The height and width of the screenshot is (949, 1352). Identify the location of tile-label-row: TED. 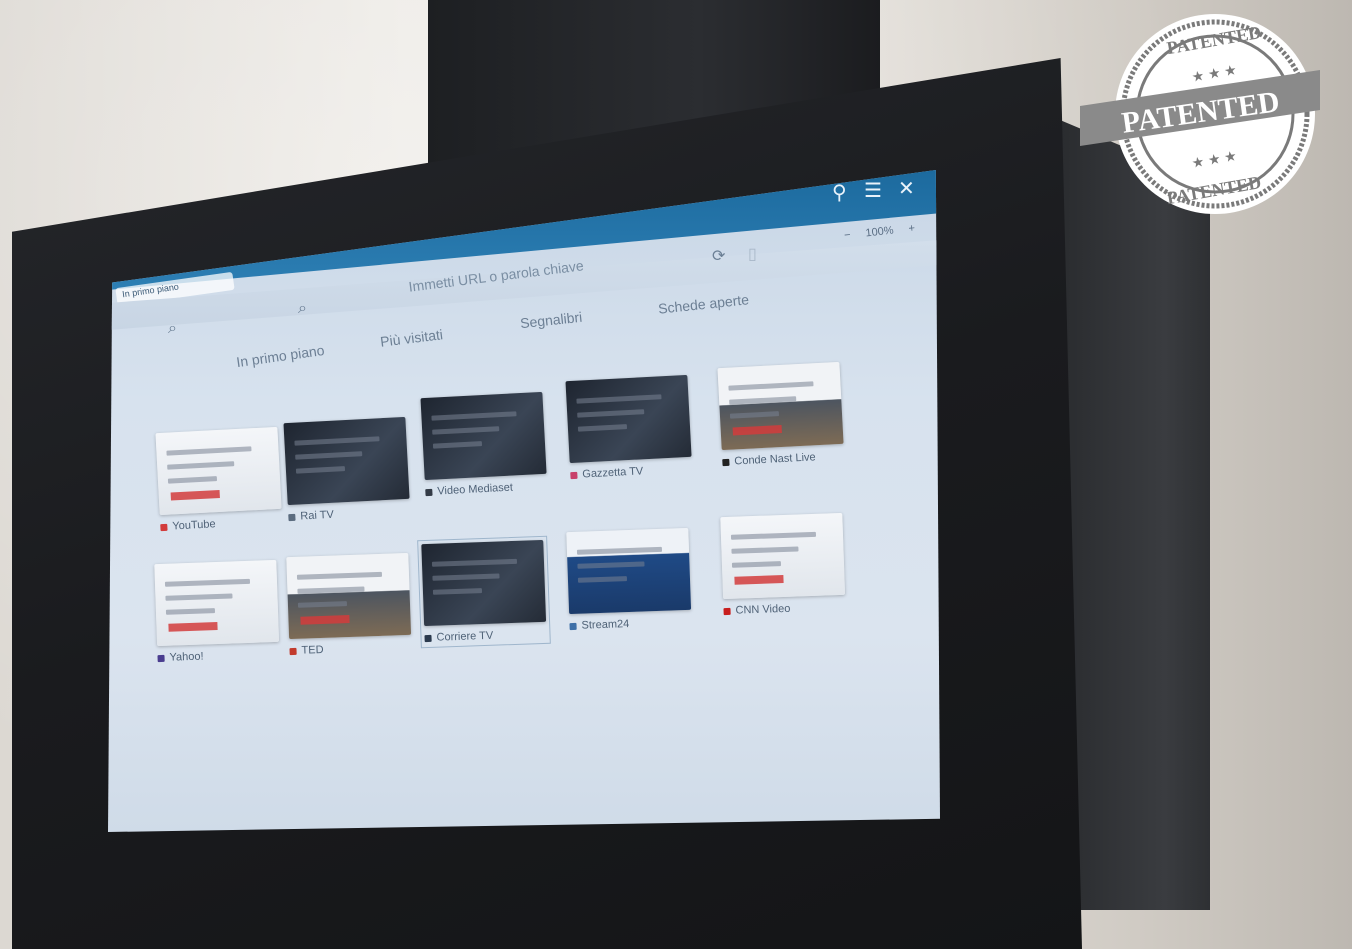
(350, 649).